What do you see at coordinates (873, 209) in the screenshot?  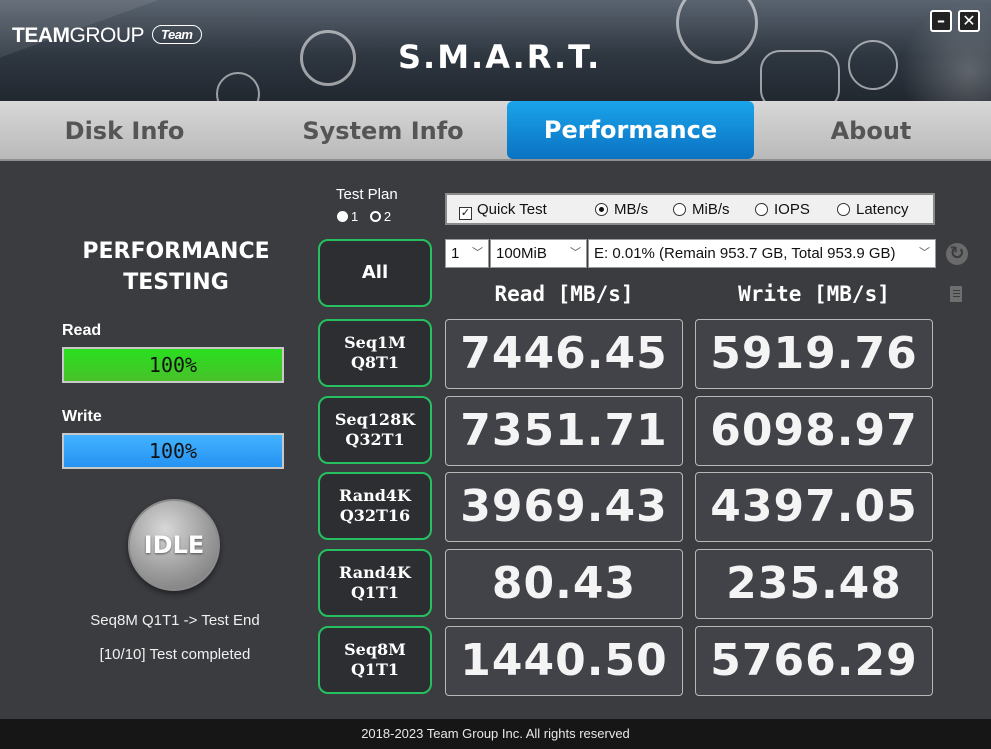 I see `unit-latency-radio: Latency` at bounding box center [873, 209].